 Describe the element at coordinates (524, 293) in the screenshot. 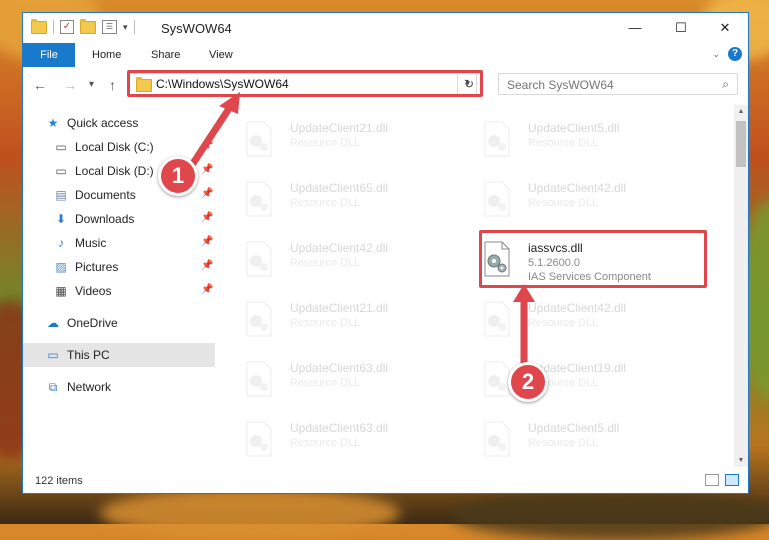

I see `arrow-2-head` at that location.